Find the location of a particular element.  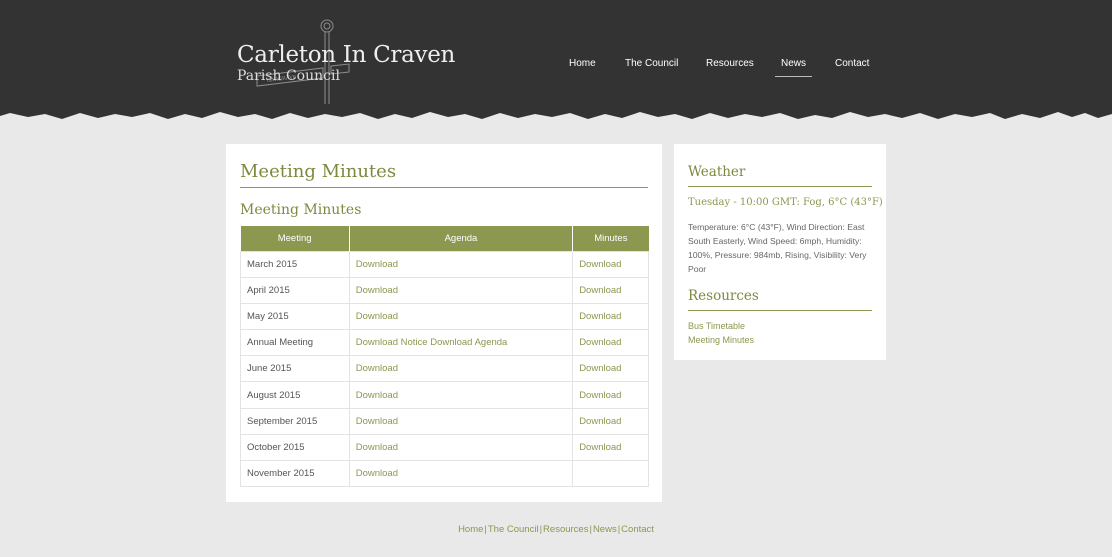

nav-home: Home is located at coordinates (582, 64).